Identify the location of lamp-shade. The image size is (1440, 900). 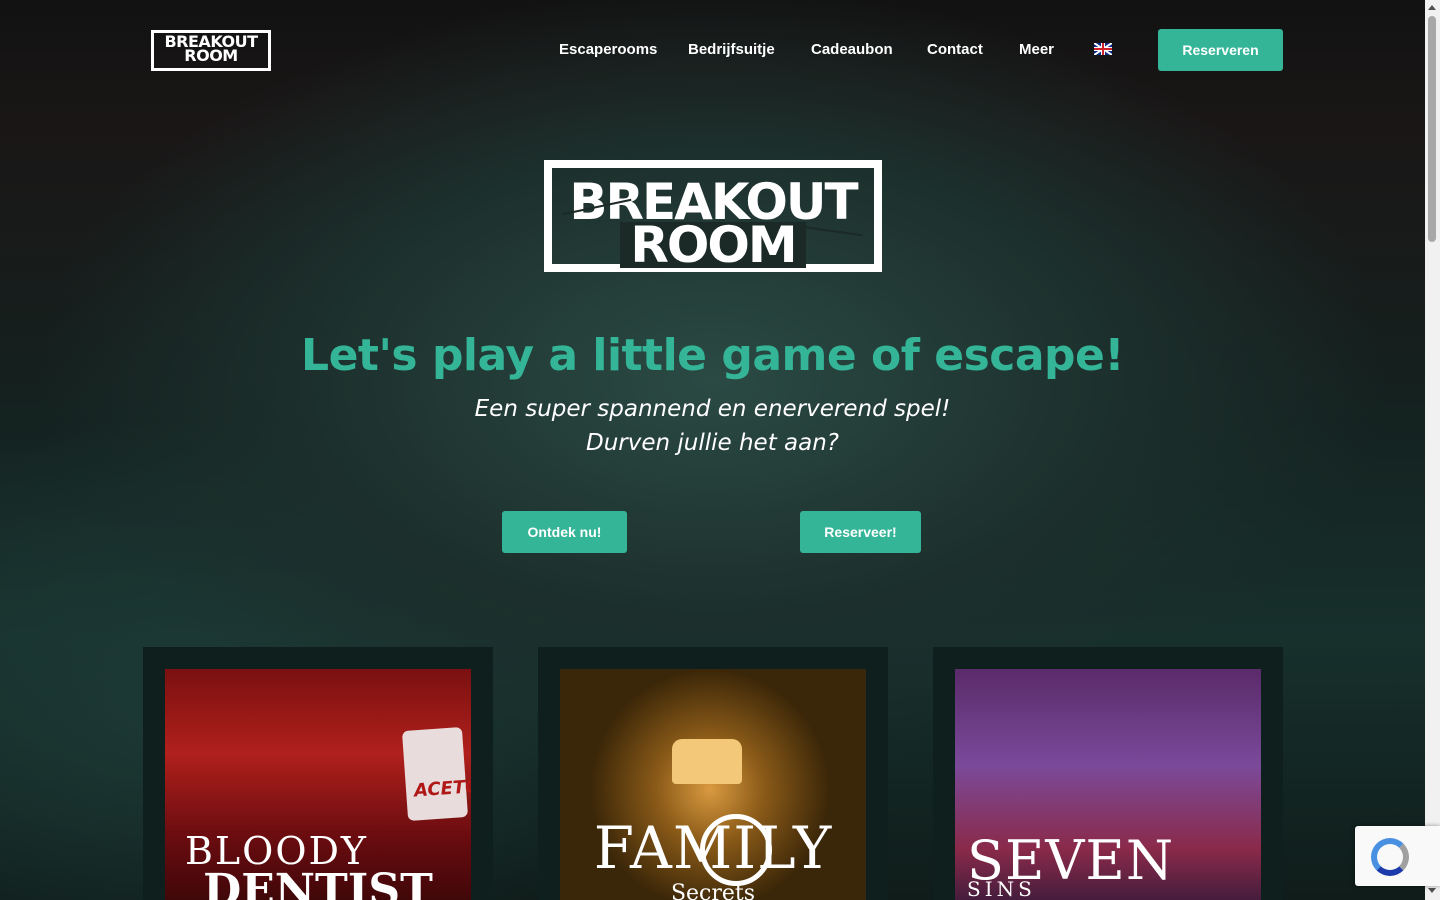
(707, 761).